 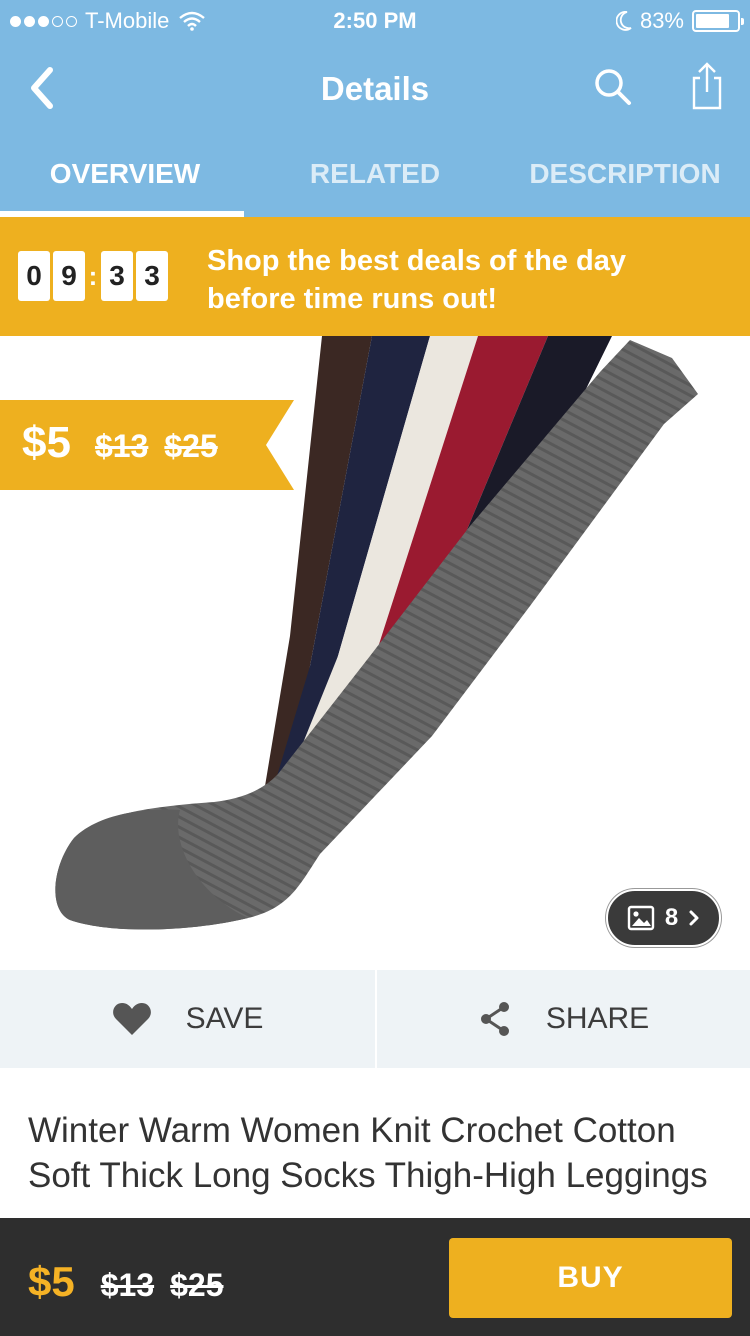 What do you see at coordinates (641, 918) in the screenshot?
I see `image-icon` at bounding box center [641, 918].